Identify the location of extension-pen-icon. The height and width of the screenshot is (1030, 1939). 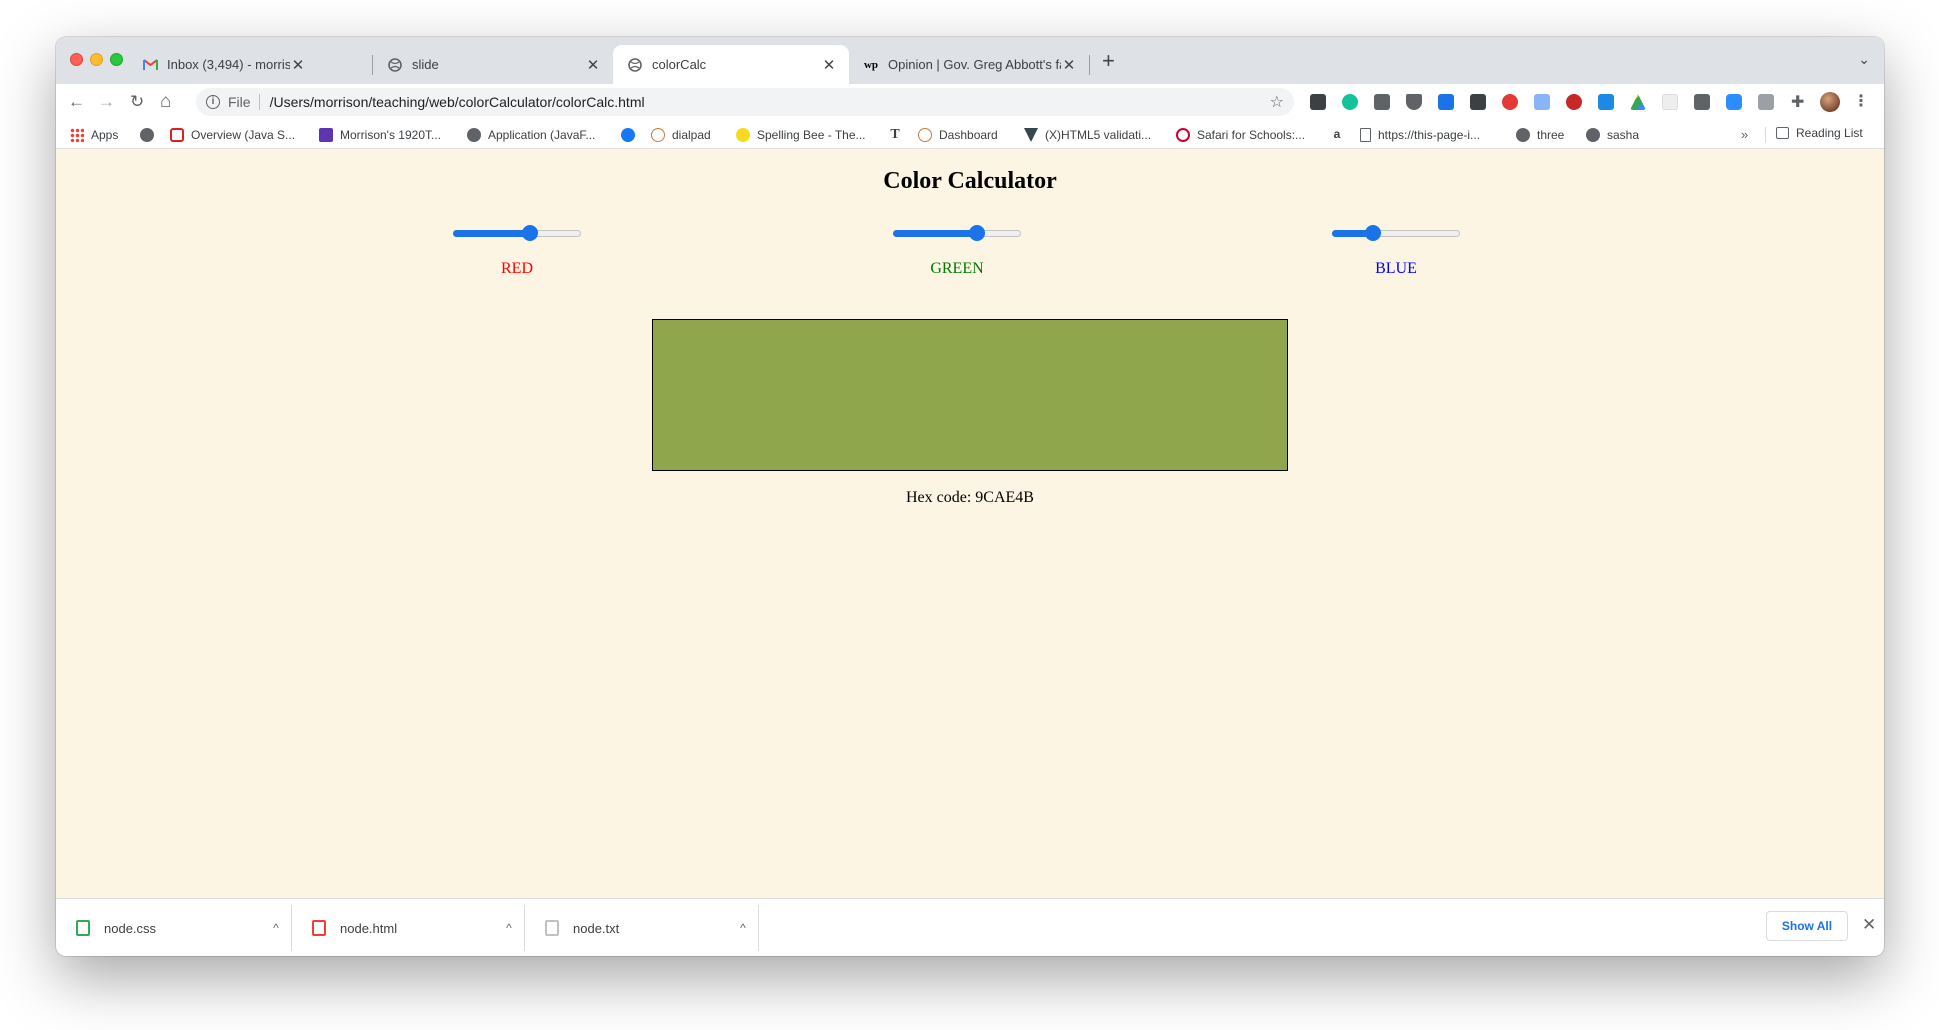
(1542, 102).